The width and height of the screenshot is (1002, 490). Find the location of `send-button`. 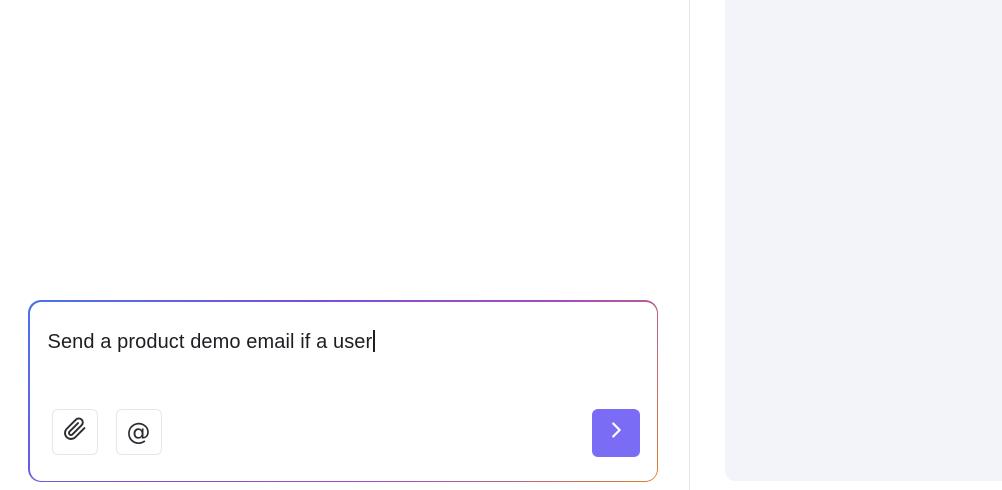

send-button is located at coordinates (615, 432).